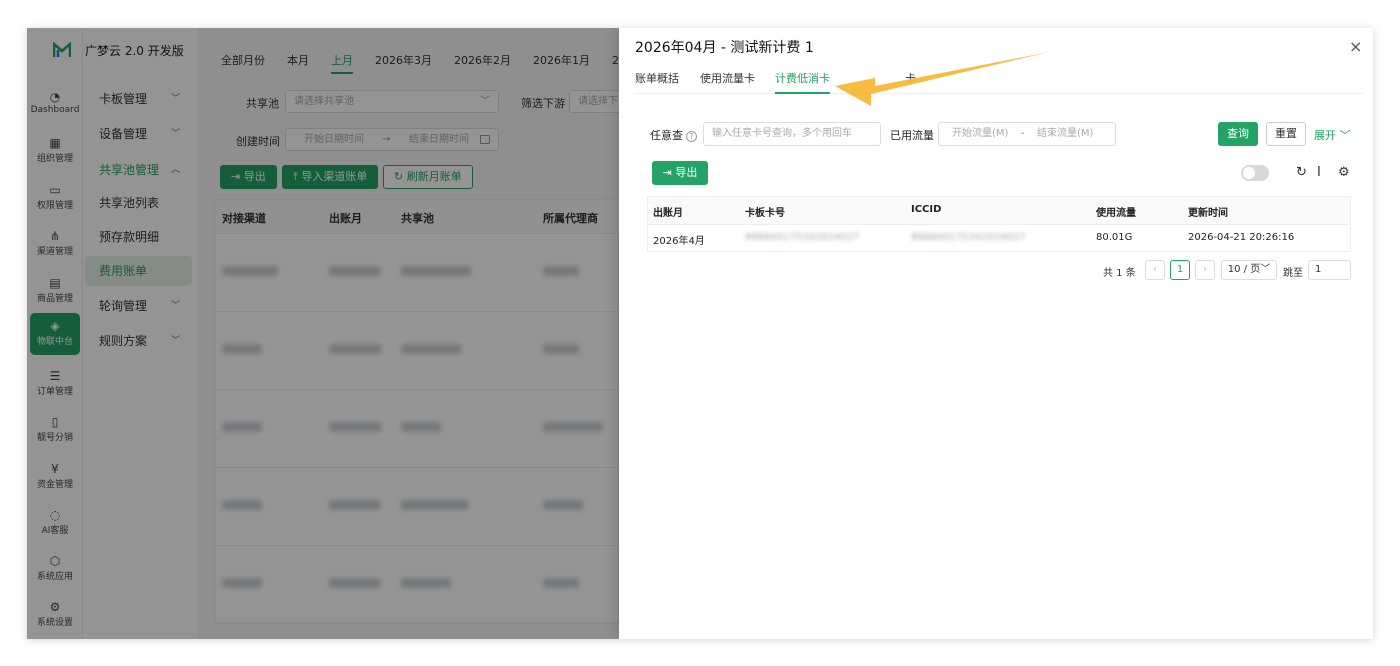 Image resolution: width=1400 pixels, height=666 pixels. Describe the element at coordinates (668, 213) in the screenshot. I see `col-bill-month: 出账月` at that location.